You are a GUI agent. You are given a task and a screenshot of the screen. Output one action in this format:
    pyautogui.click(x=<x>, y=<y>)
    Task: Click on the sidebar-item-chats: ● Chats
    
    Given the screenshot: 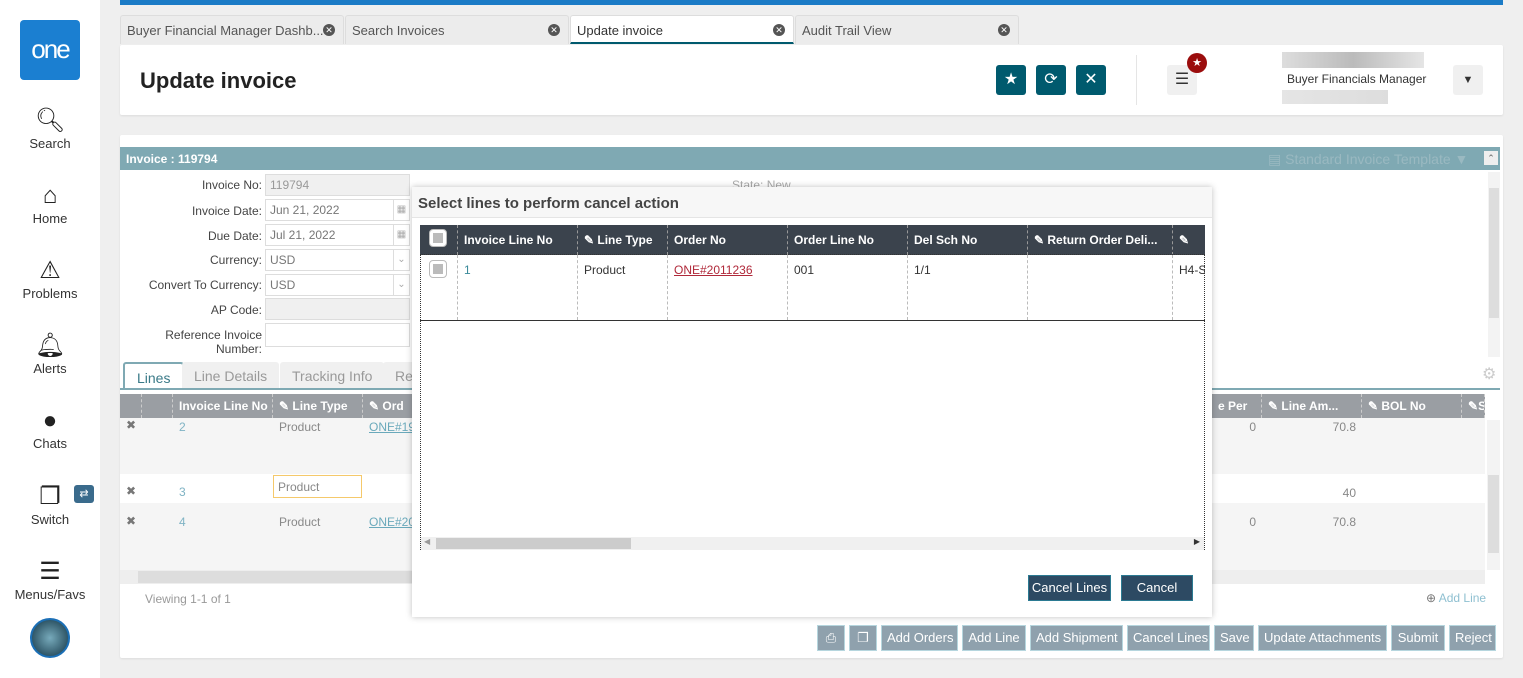 What is the action you would take?
    pyautogui.click(x=50, y=429)
    